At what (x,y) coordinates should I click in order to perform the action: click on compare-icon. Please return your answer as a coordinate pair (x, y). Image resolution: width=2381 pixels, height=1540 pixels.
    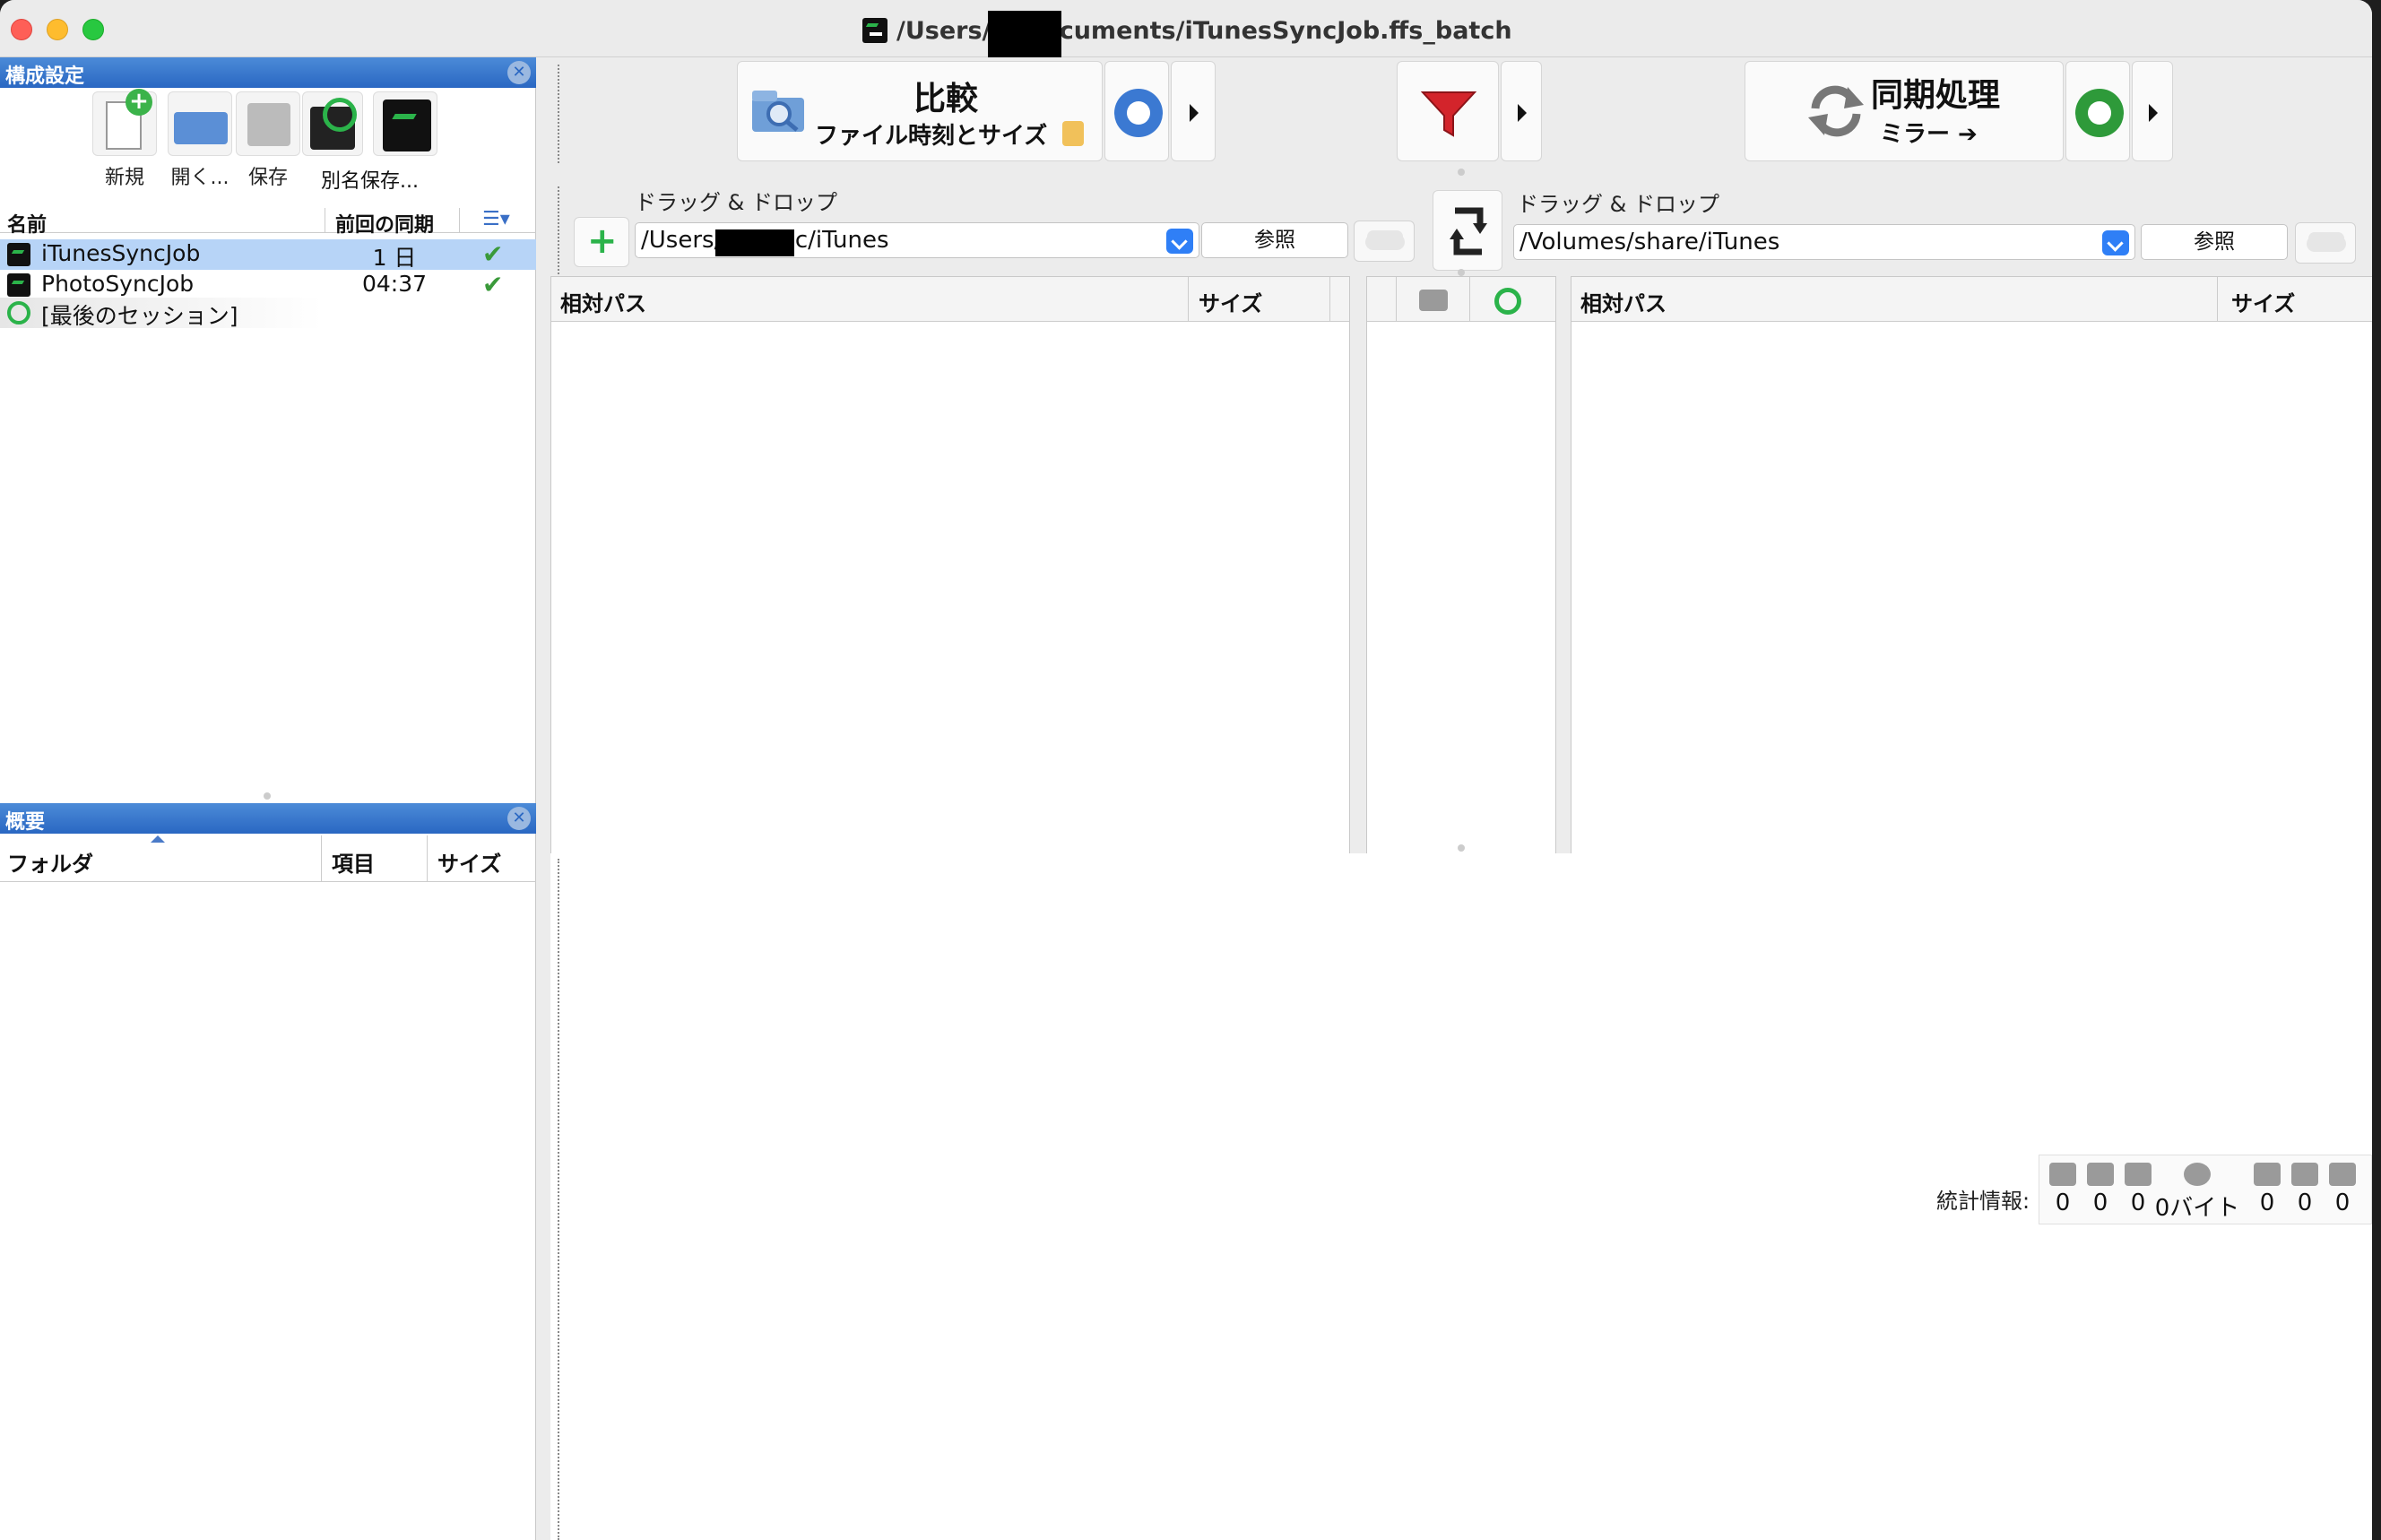
    Looking at the image, I should click on (778, 112).